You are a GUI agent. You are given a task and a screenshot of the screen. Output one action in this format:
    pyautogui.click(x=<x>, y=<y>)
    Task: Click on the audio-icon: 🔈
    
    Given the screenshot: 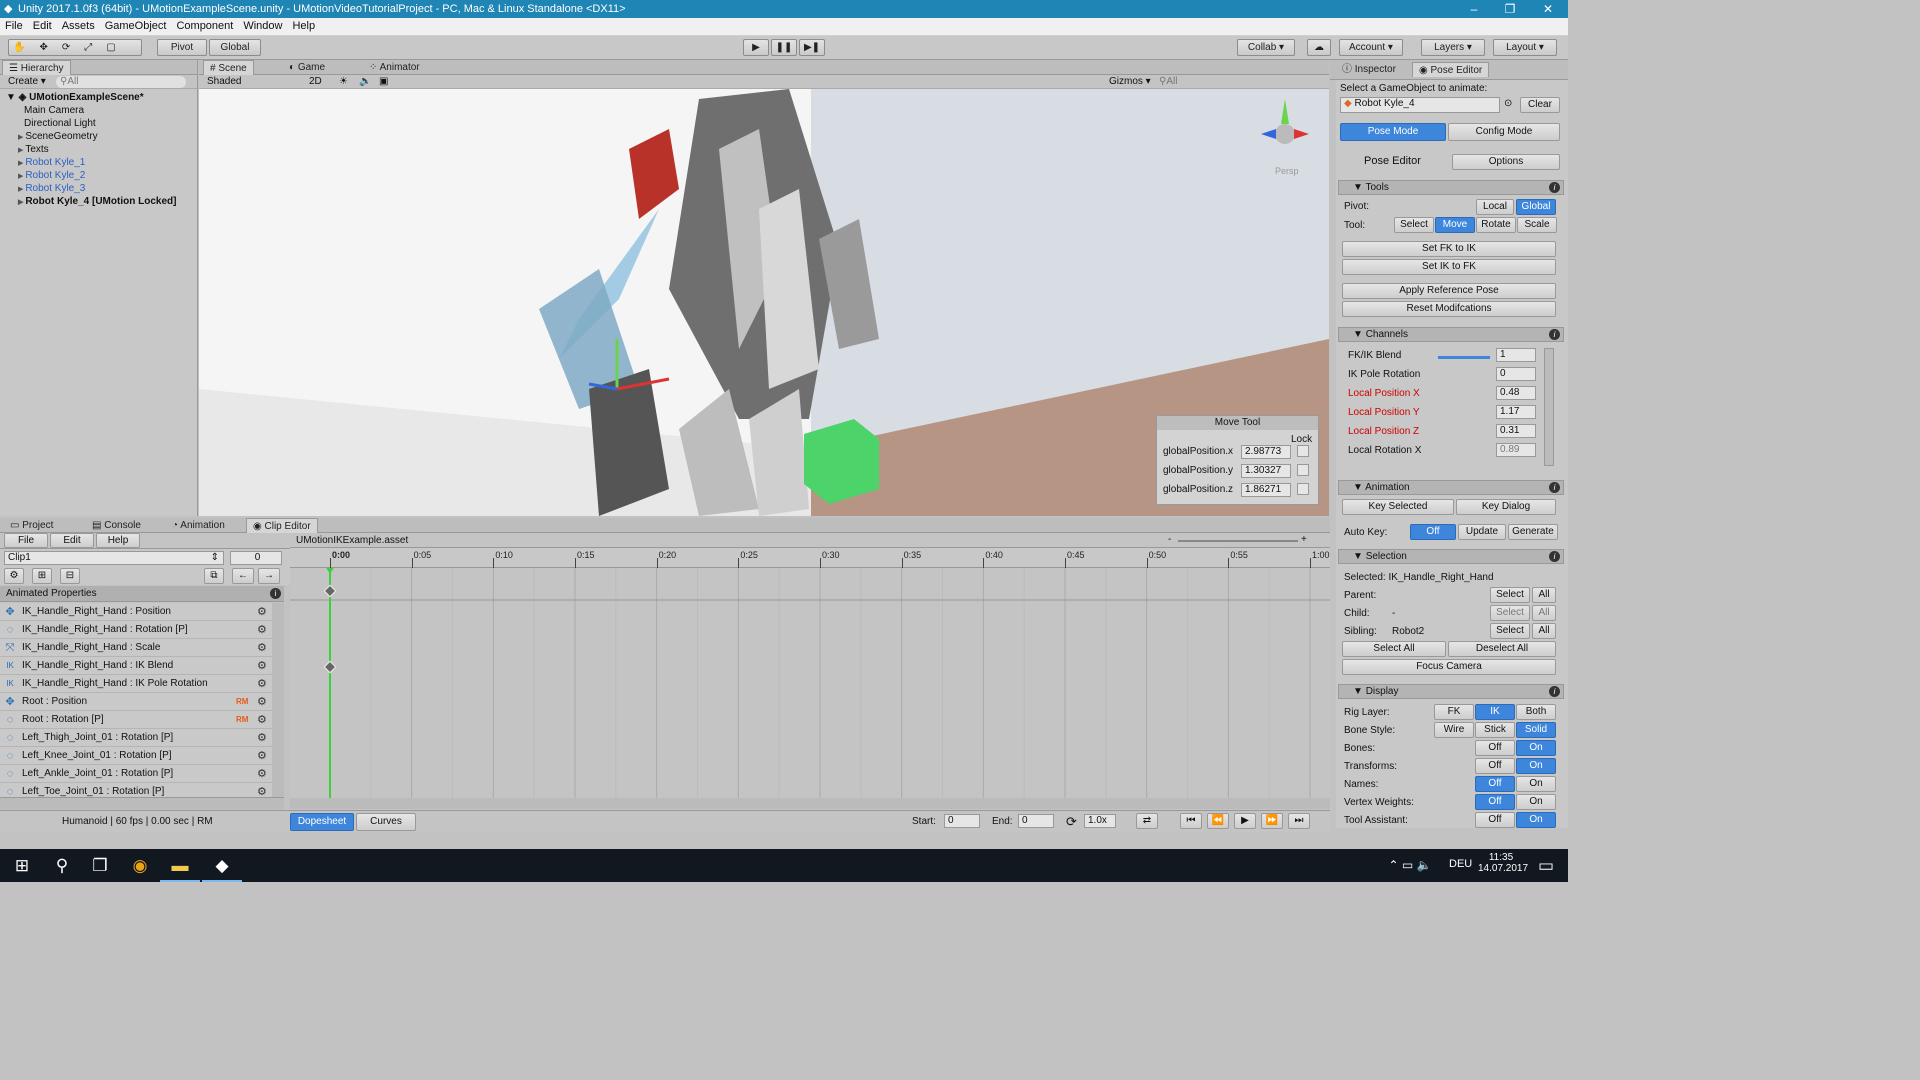 What is the action you would take?
    pyautogui.click(x=365, y=81)
    